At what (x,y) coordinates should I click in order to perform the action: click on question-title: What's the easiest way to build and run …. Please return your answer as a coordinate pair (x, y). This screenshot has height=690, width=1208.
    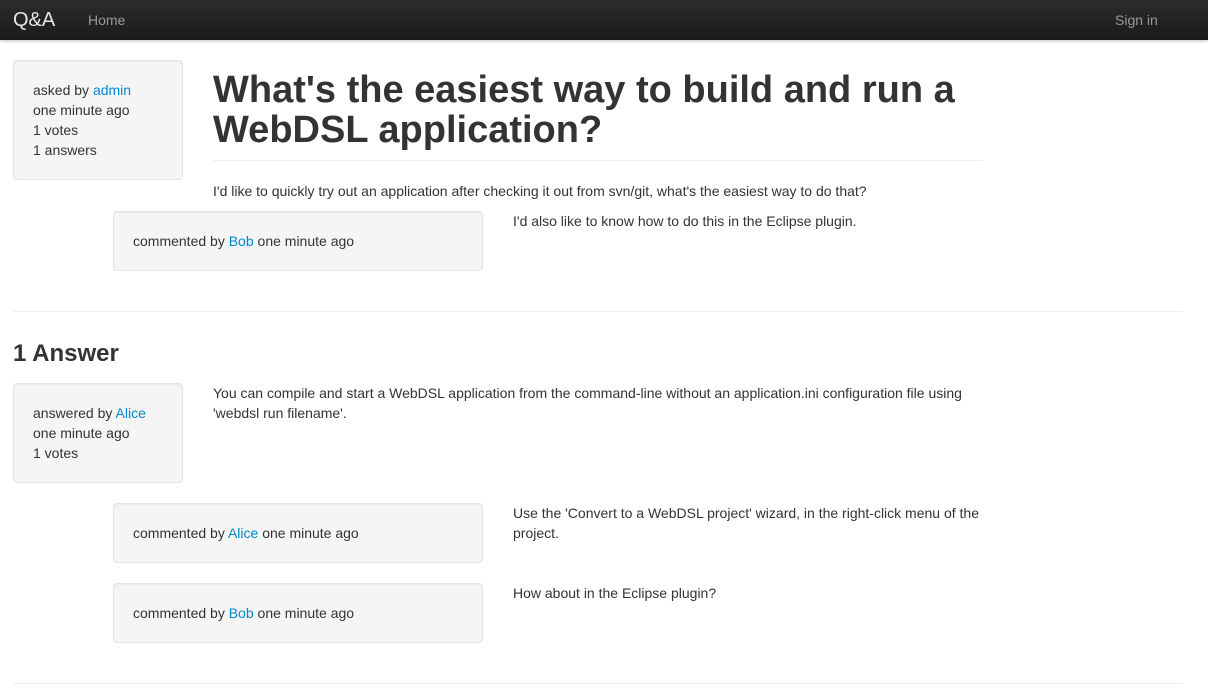
    Looking at the image, I should click on (584, 110).